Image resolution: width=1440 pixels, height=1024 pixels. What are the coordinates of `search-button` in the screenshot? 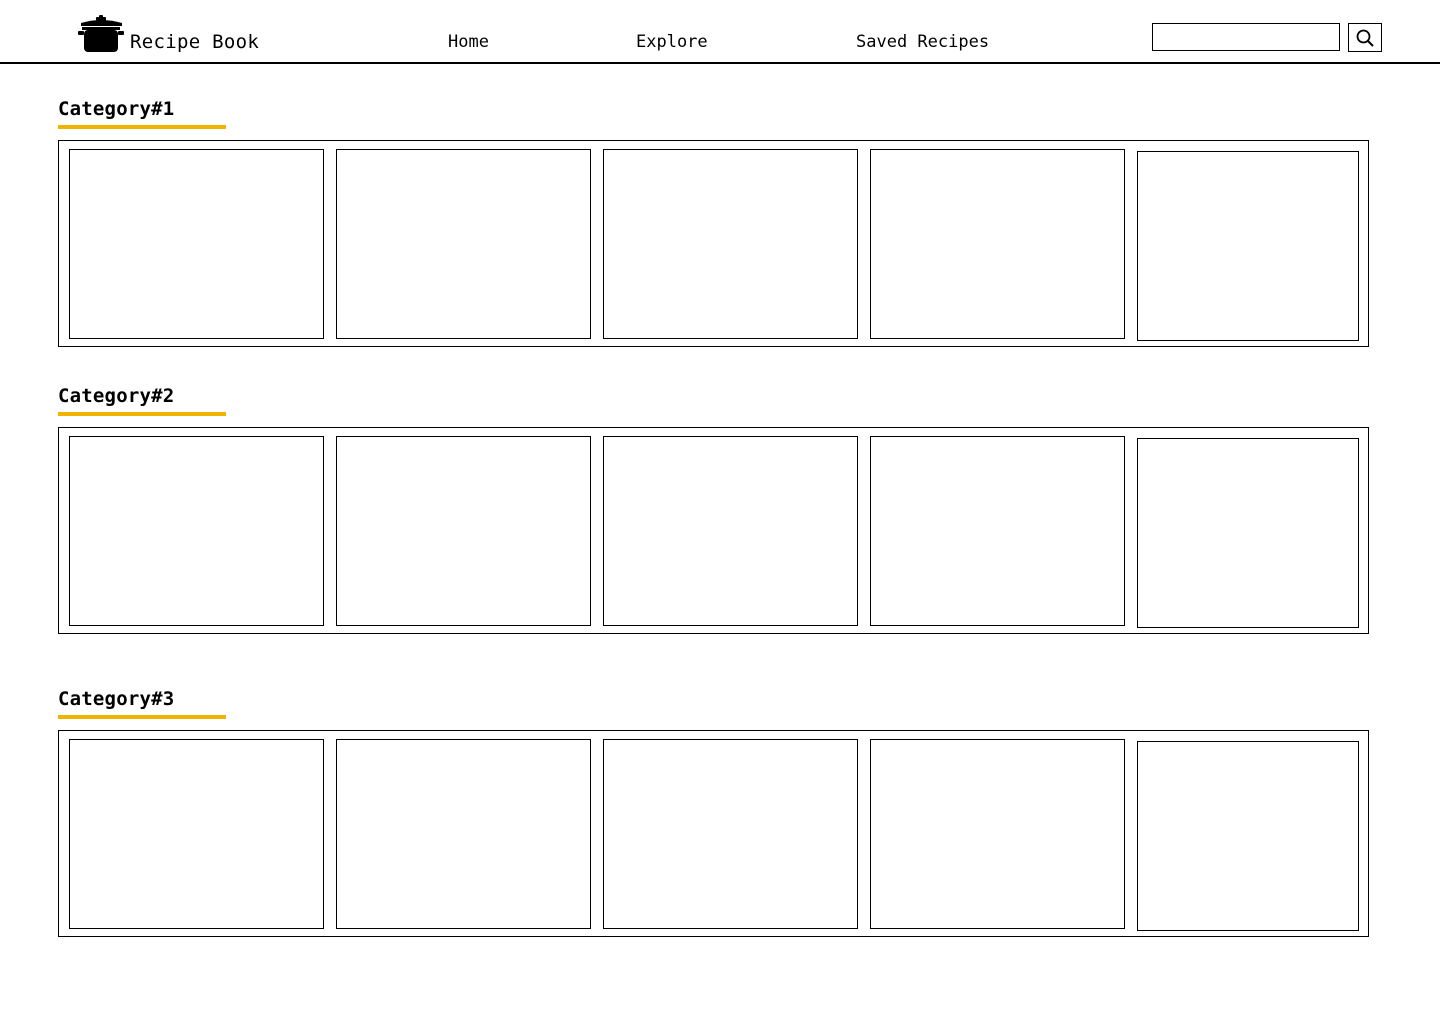 It's located at (1365, 37).